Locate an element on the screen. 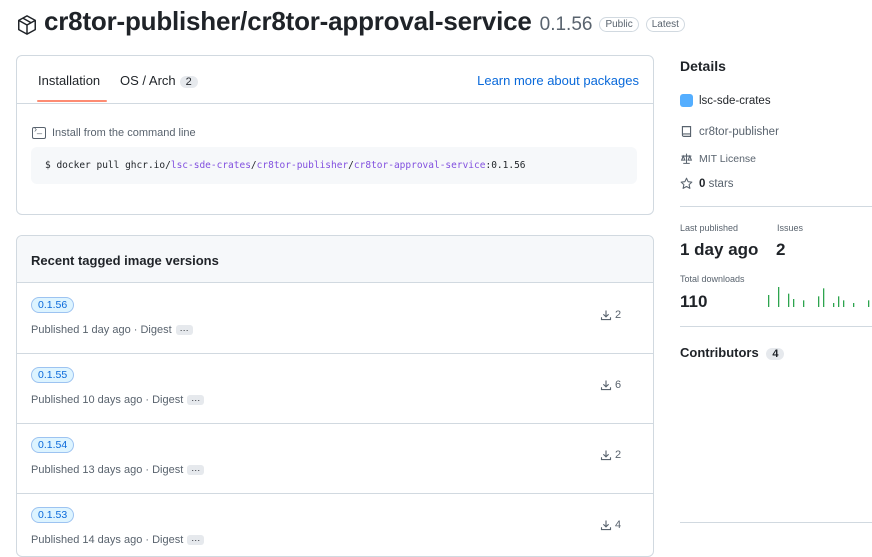 This screenshot has width=872, height=557. published-text: Published 14 days ago · Digest is located at coordinates (107, 540).